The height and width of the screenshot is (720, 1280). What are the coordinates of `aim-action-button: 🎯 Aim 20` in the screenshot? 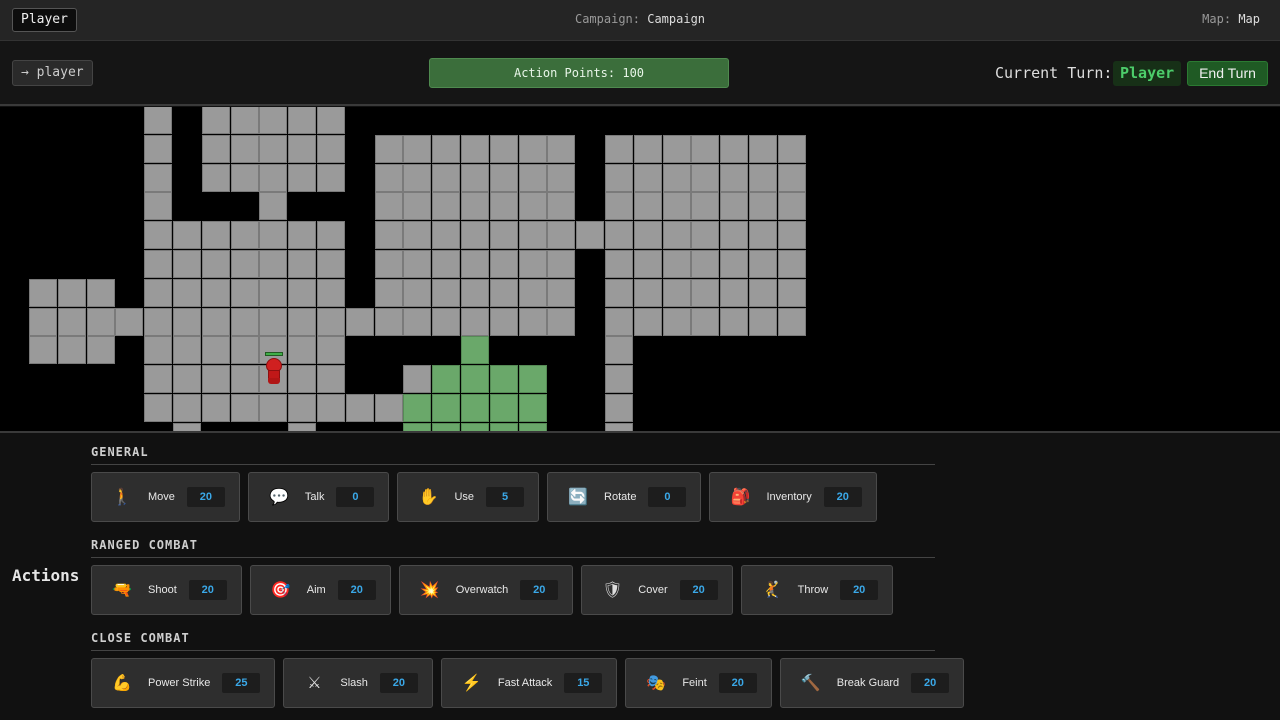 It's located at (320, 590).